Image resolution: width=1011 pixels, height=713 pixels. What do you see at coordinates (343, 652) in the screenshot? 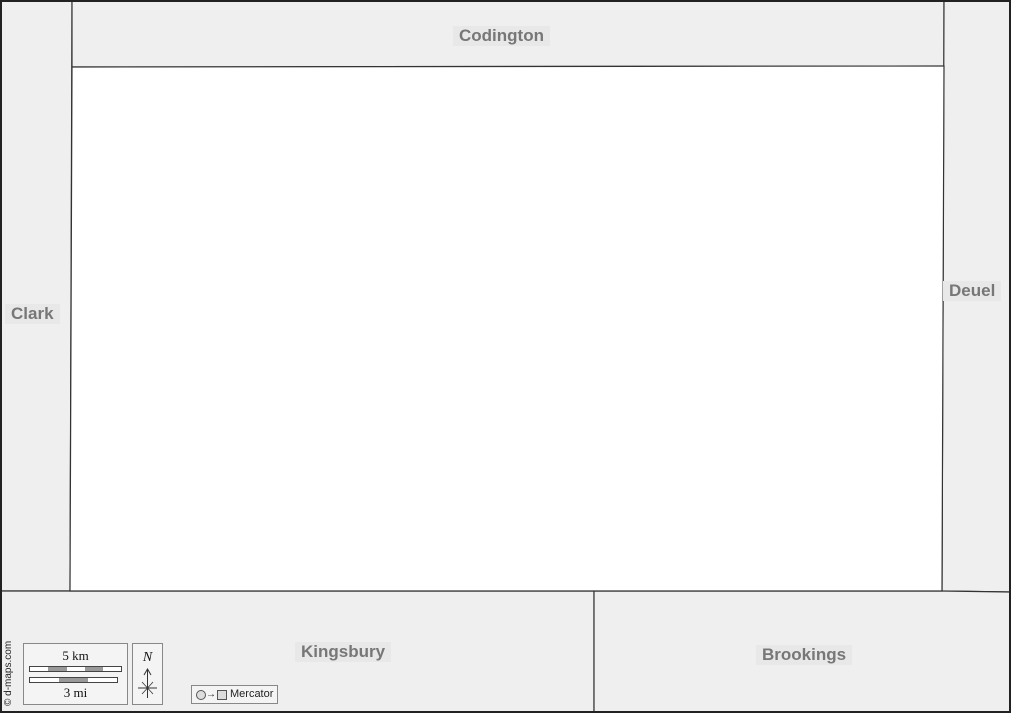
I see `county-label-kingsbury: Kingsbury` at bounding box center [343, 652].